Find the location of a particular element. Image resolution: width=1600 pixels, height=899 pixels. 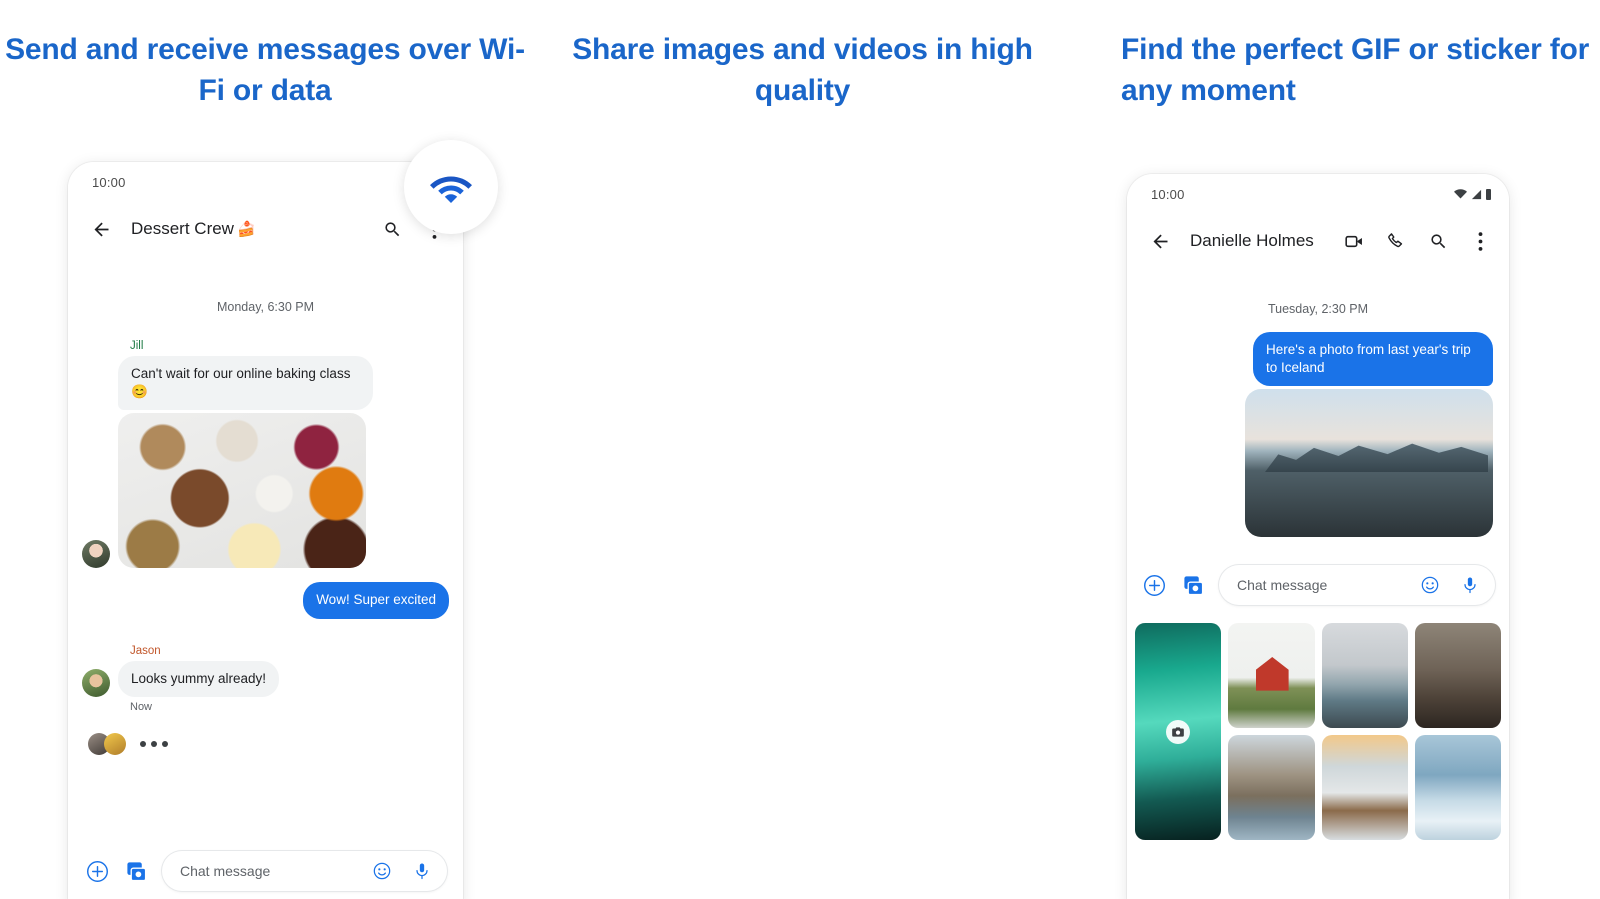

message-bubble-outgoing: Wow! Super excited is located at coordinates (376, 600).